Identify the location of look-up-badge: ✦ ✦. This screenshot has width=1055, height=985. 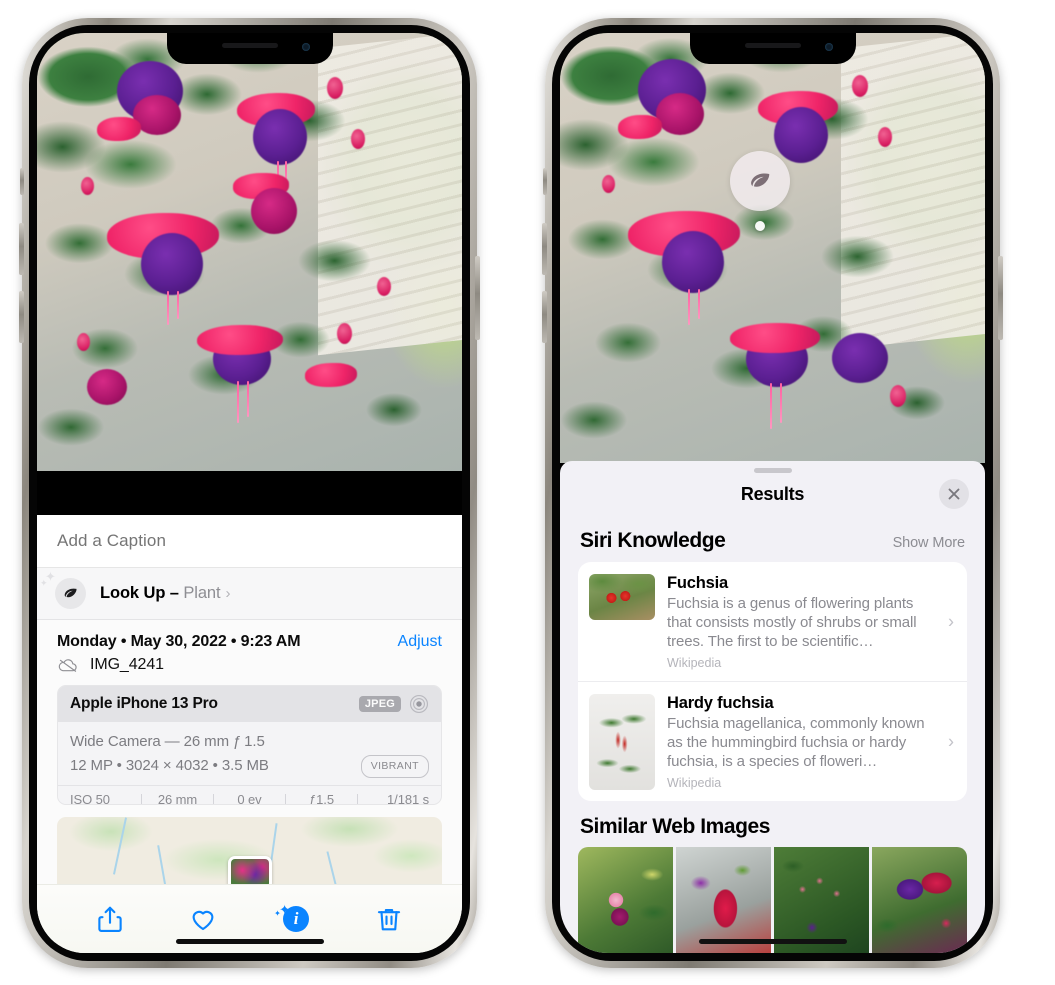
(63, 590).